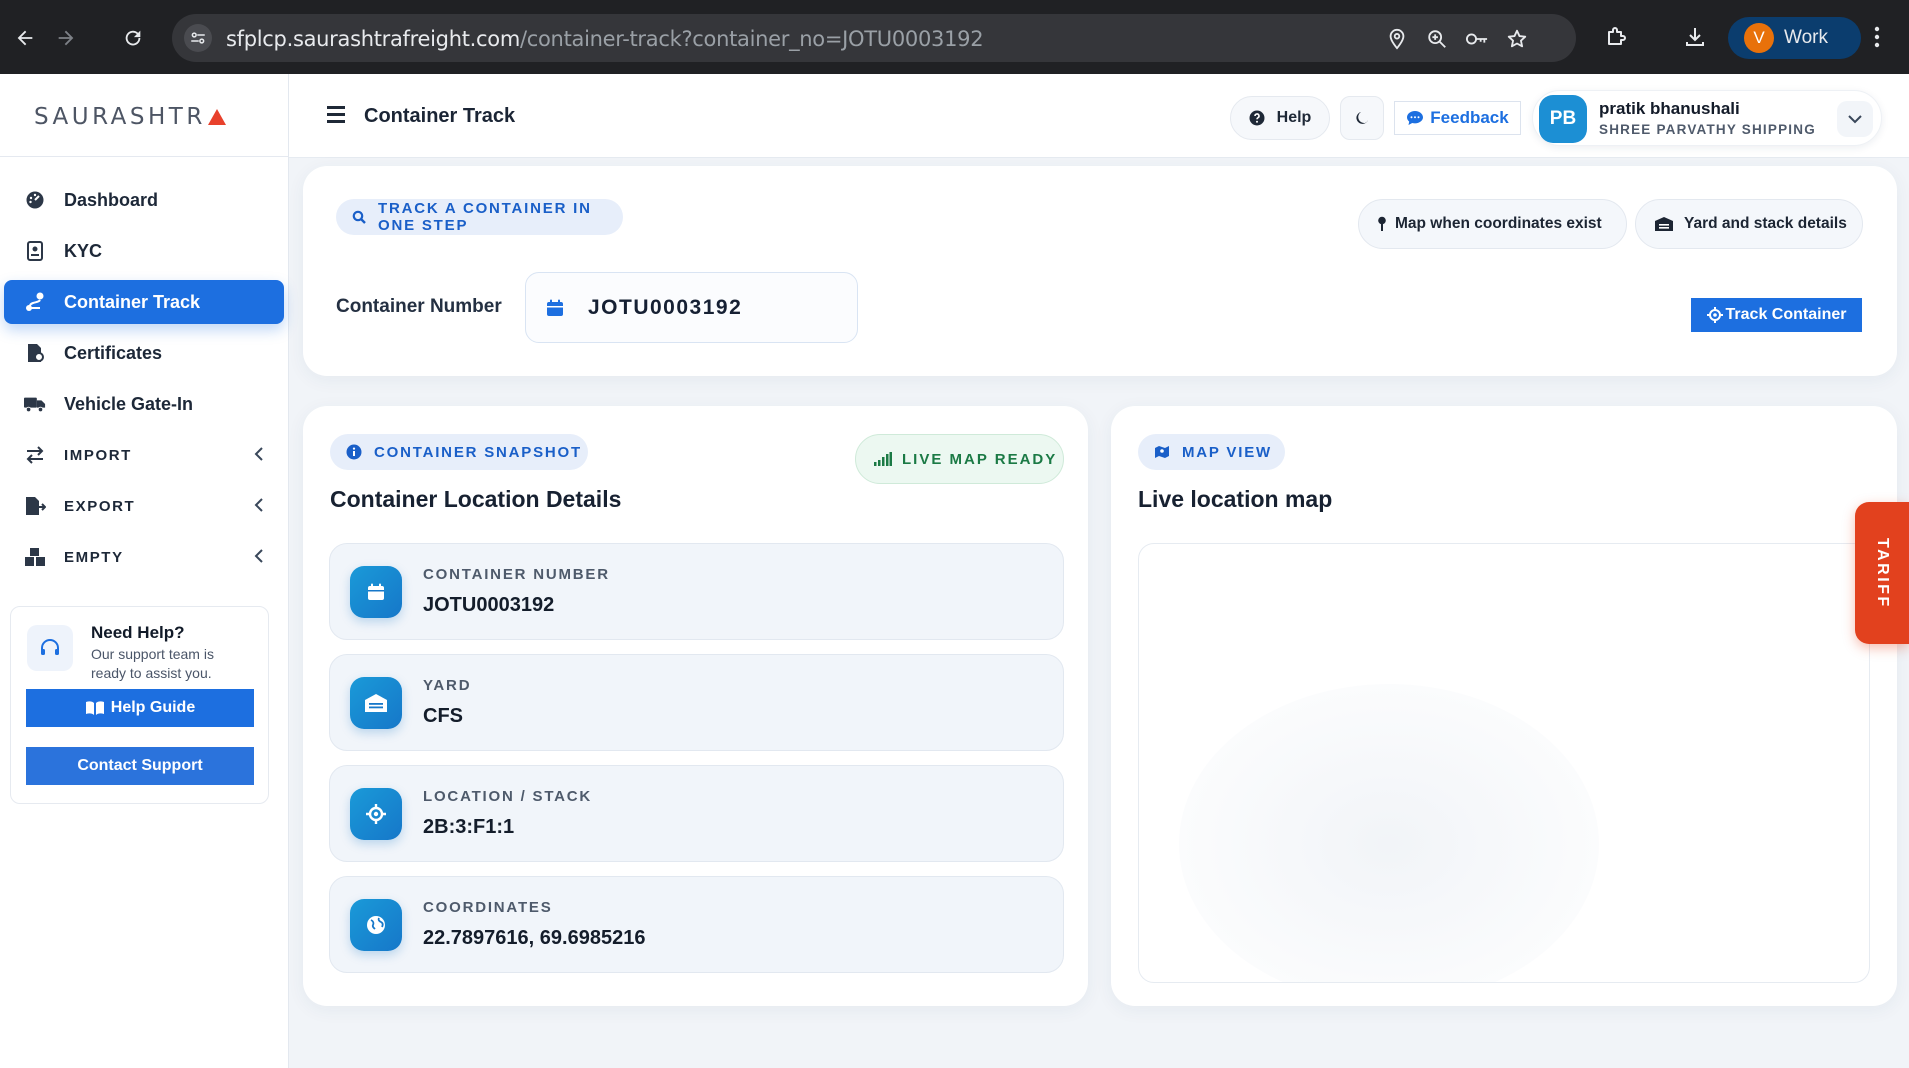 The width and height of the screenshot is (1909, 1068). I want to click on sidebar-item-kyc: KYC, so click(144, 251).